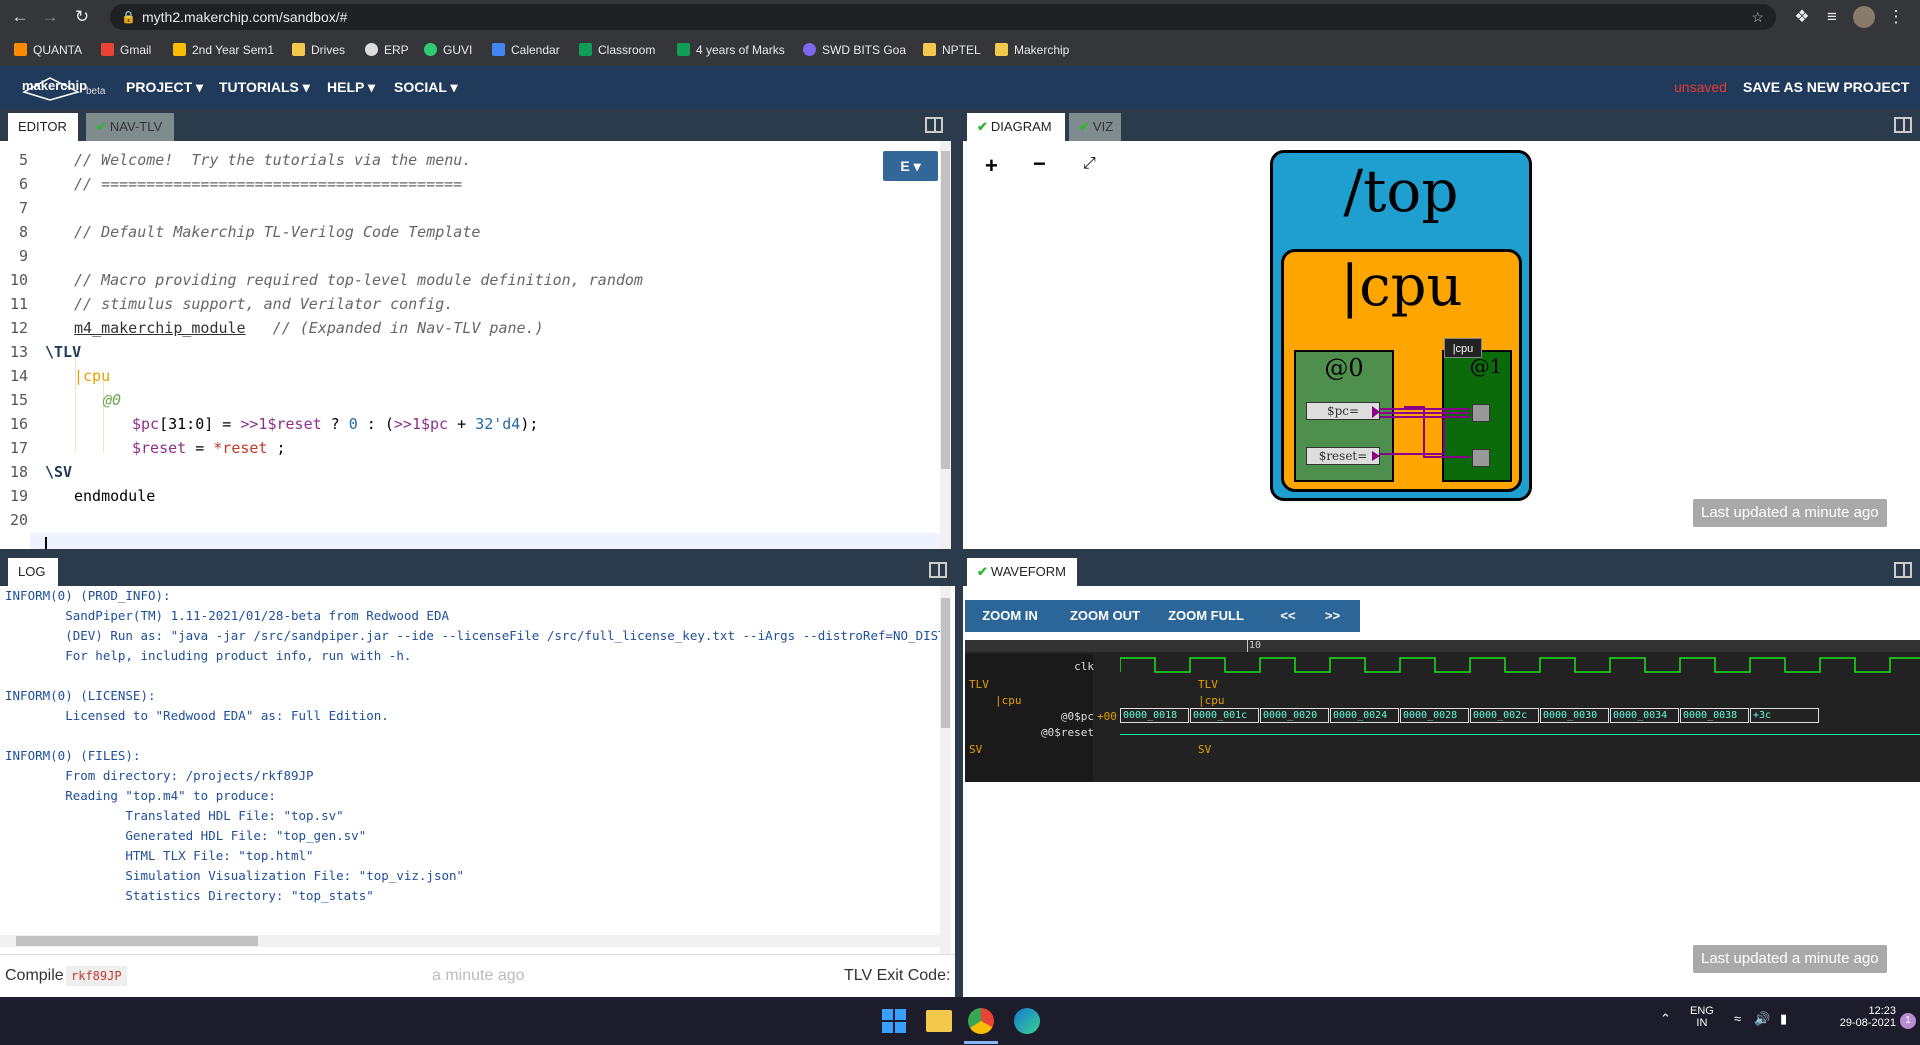 Image resolution: width=1920 pixels, height=1045 pixels. What do you see at coordinates (50, 17) in the screenshot?
I see `forward-icon: →` at bounding box center [50, 17].